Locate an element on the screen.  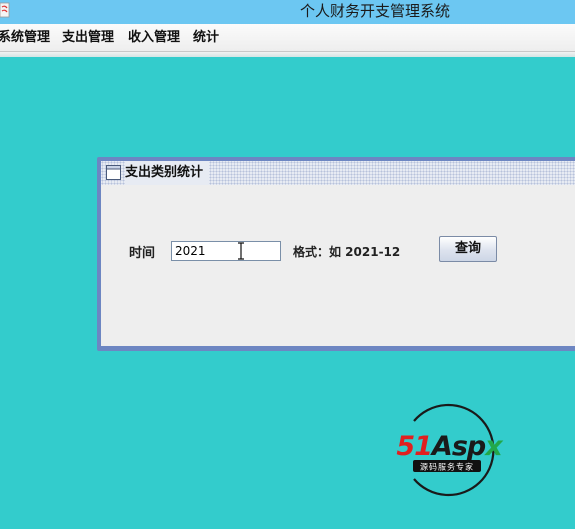
menu-bar: 系统管理 支出管理 收入管理 统计 is located at coordinates (287, 38).